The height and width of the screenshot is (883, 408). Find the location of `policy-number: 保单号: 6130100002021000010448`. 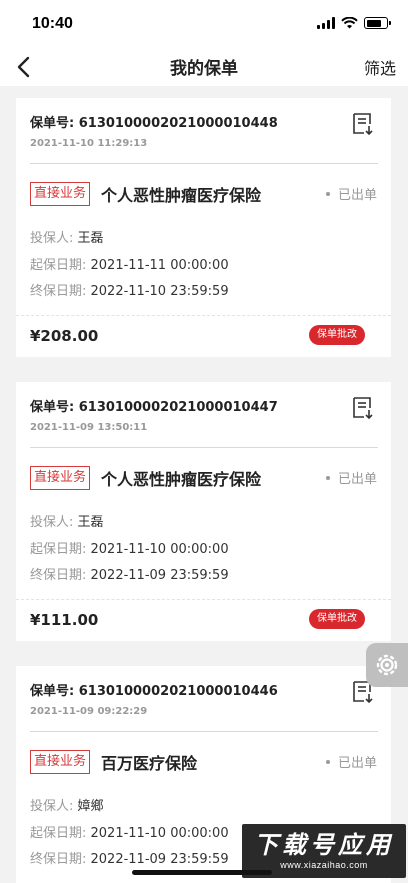

policy-number: 保单号: 6130100002021000010448 is located at coordinates (154, 123).